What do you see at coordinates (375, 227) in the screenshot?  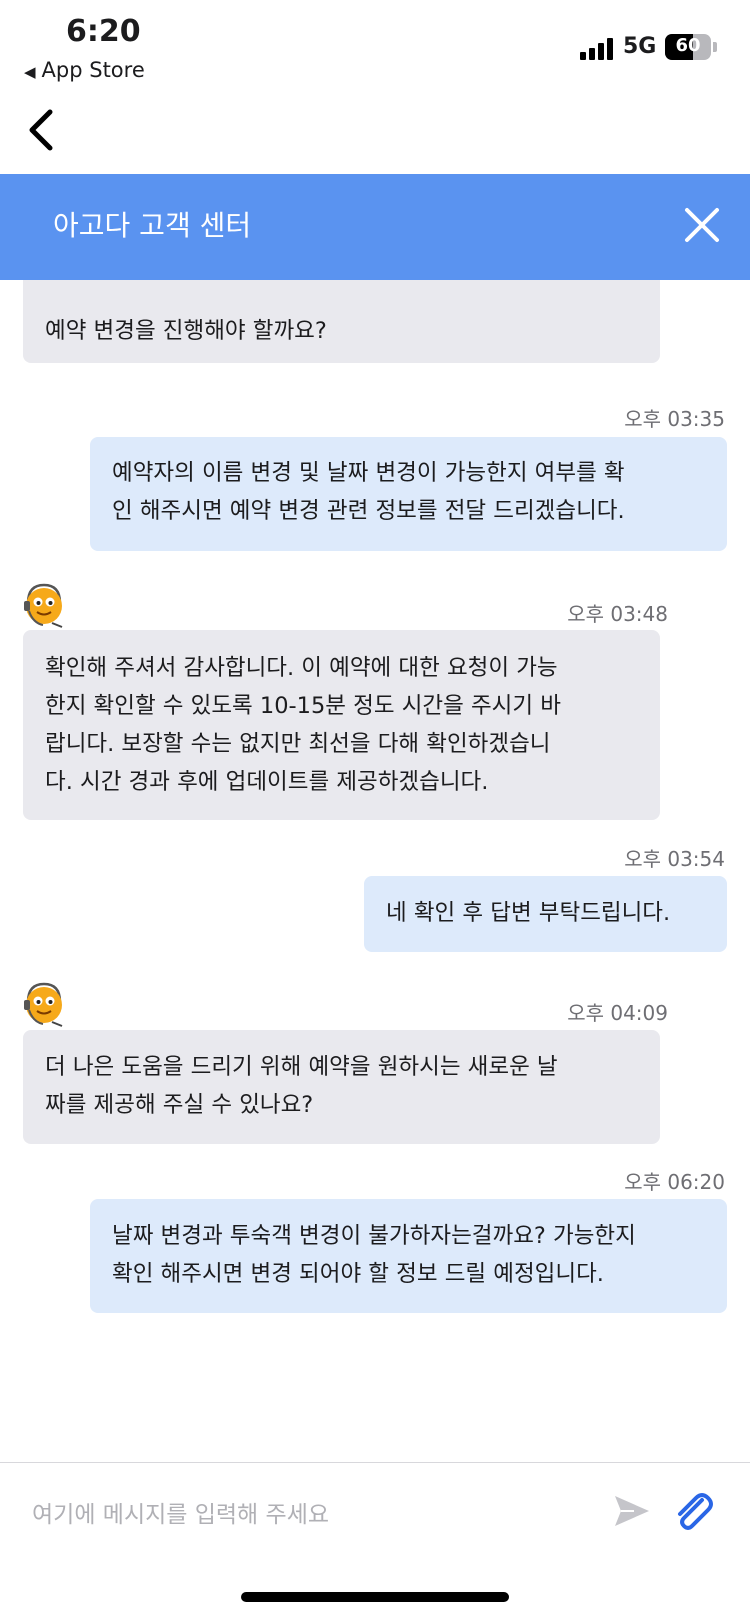 I see `chat-header: 아고다 고객 센터` at bounding box center [375, 227].